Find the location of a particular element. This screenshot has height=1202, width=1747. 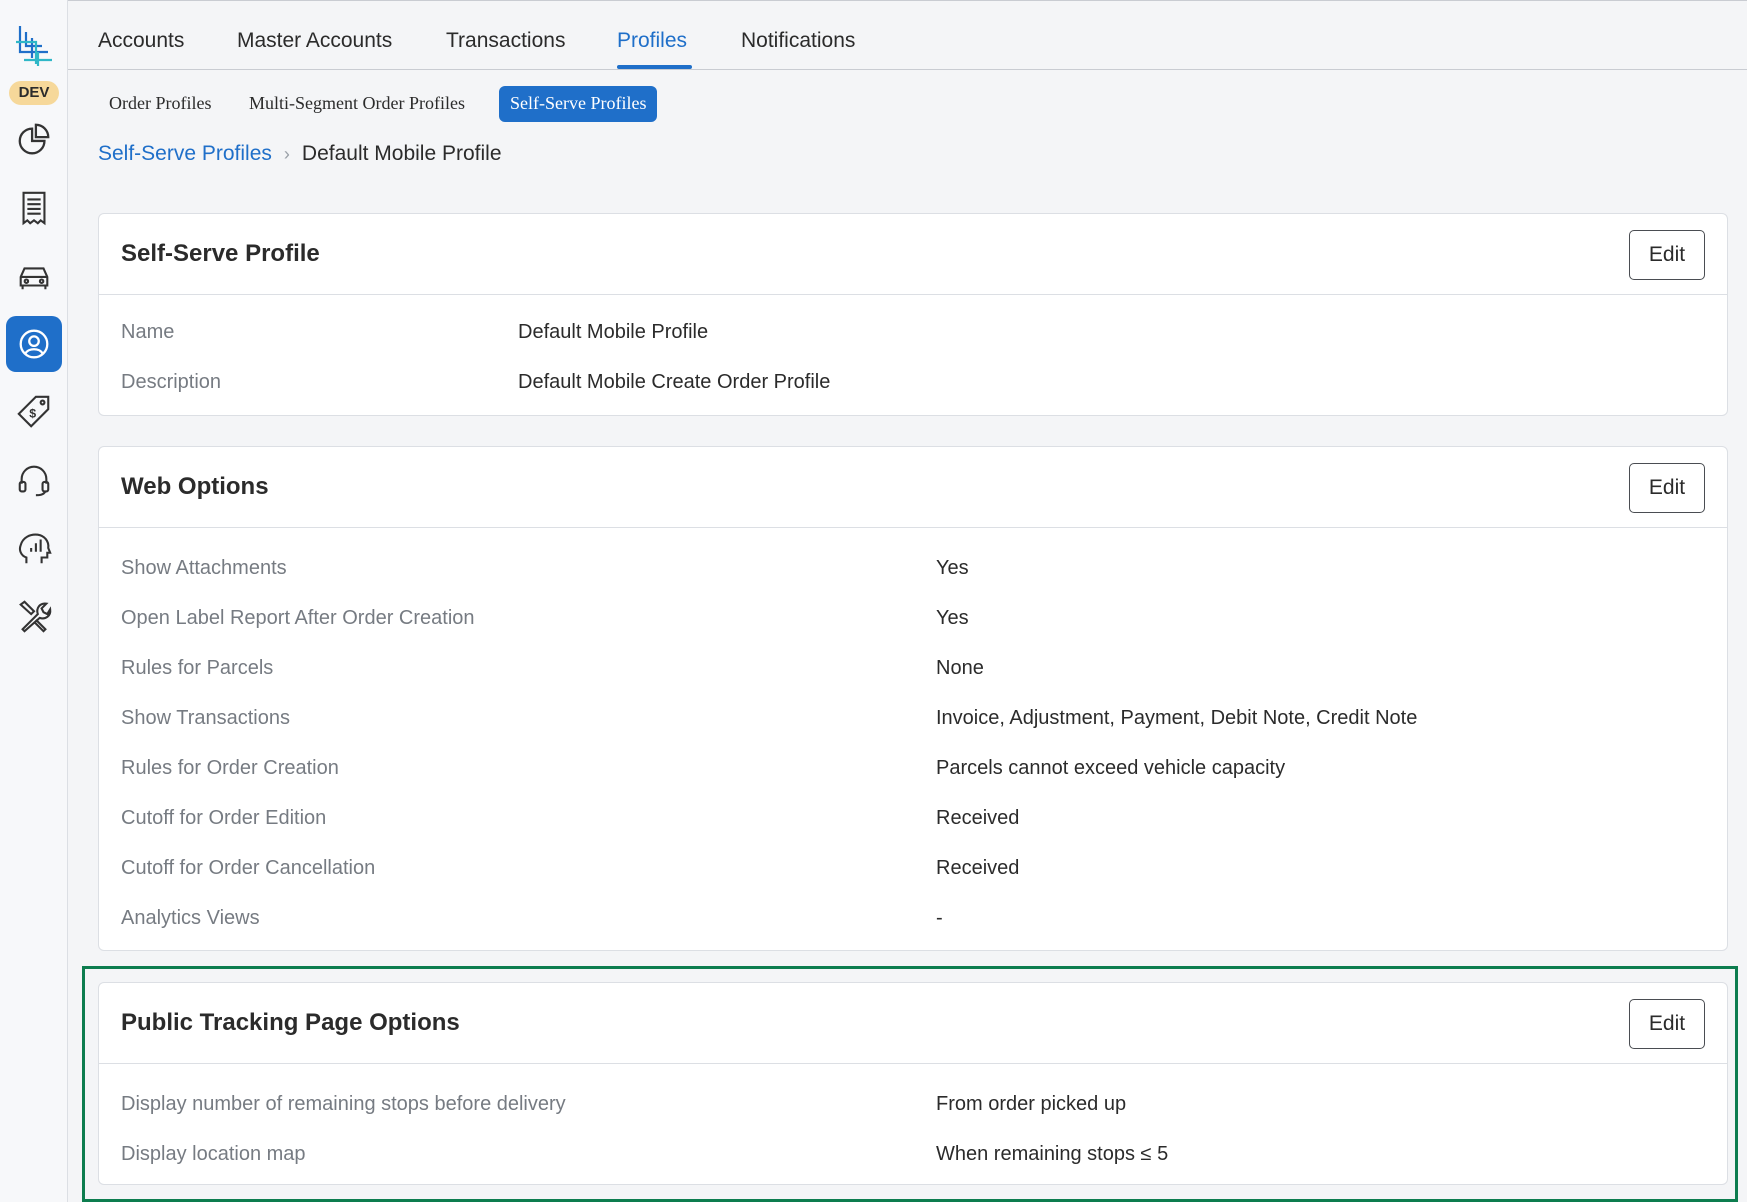

card-title: Web Options is located at coordinates (195, 486).